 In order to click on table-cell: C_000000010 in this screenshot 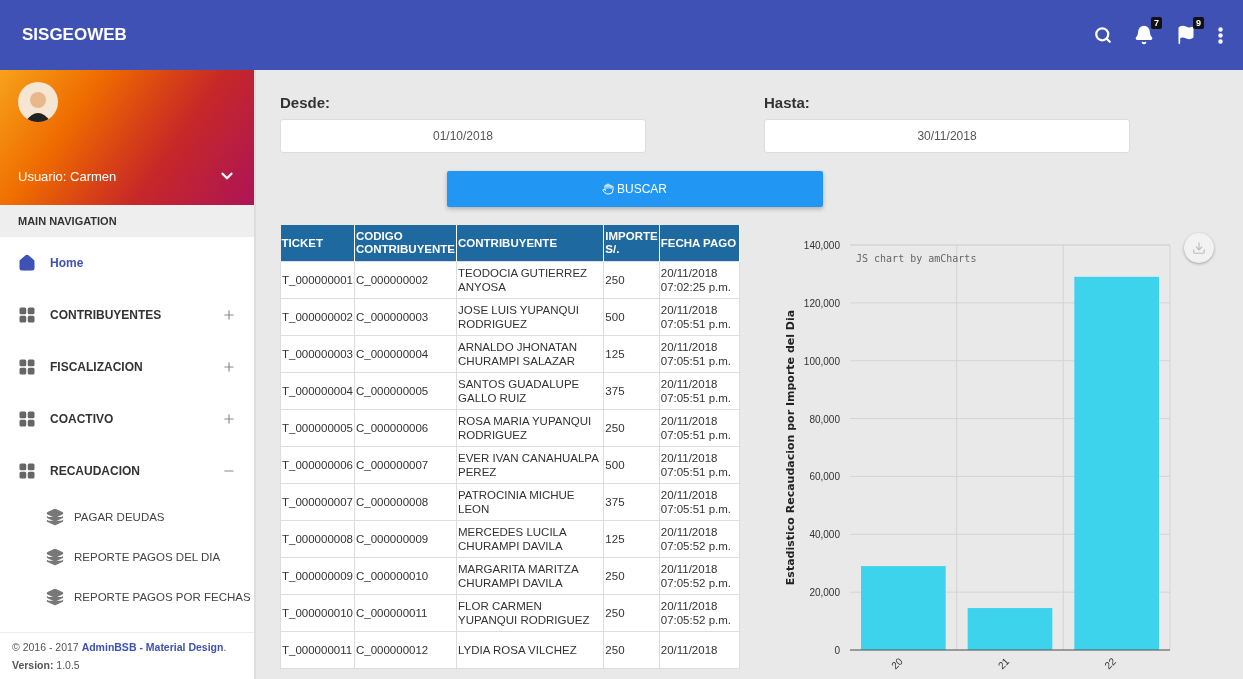, I will do `click(405, 576)`.